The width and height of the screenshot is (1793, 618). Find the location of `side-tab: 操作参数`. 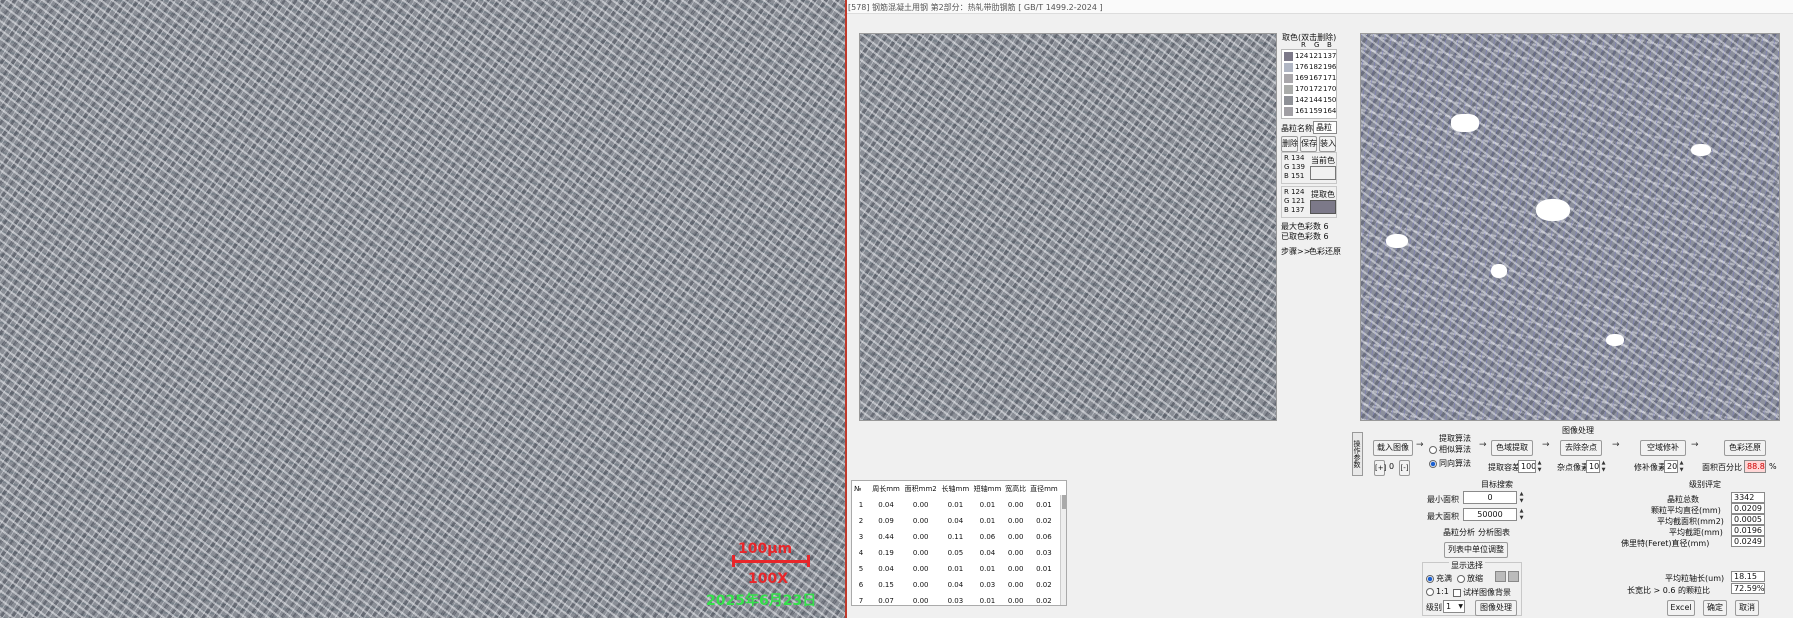

side-tab: 操作参数 is located at coordinates (1357, 454).